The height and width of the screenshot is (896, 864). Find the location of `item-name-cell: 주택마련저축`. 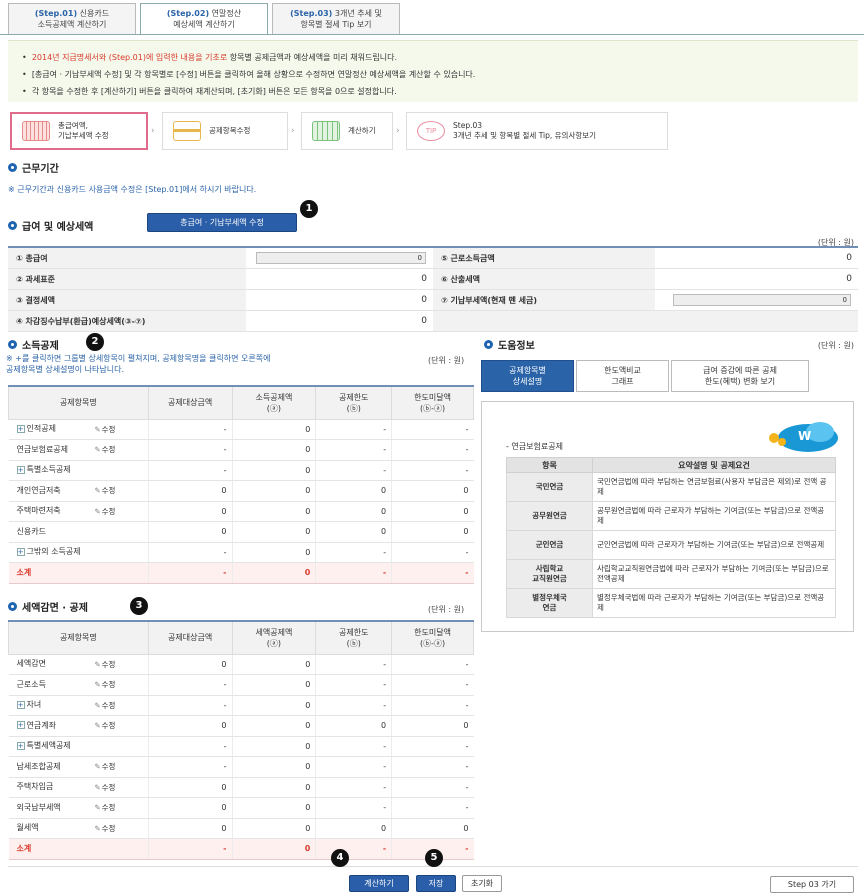

item-name-cell: 주택마련저축 is located at coordinates (49, 511).